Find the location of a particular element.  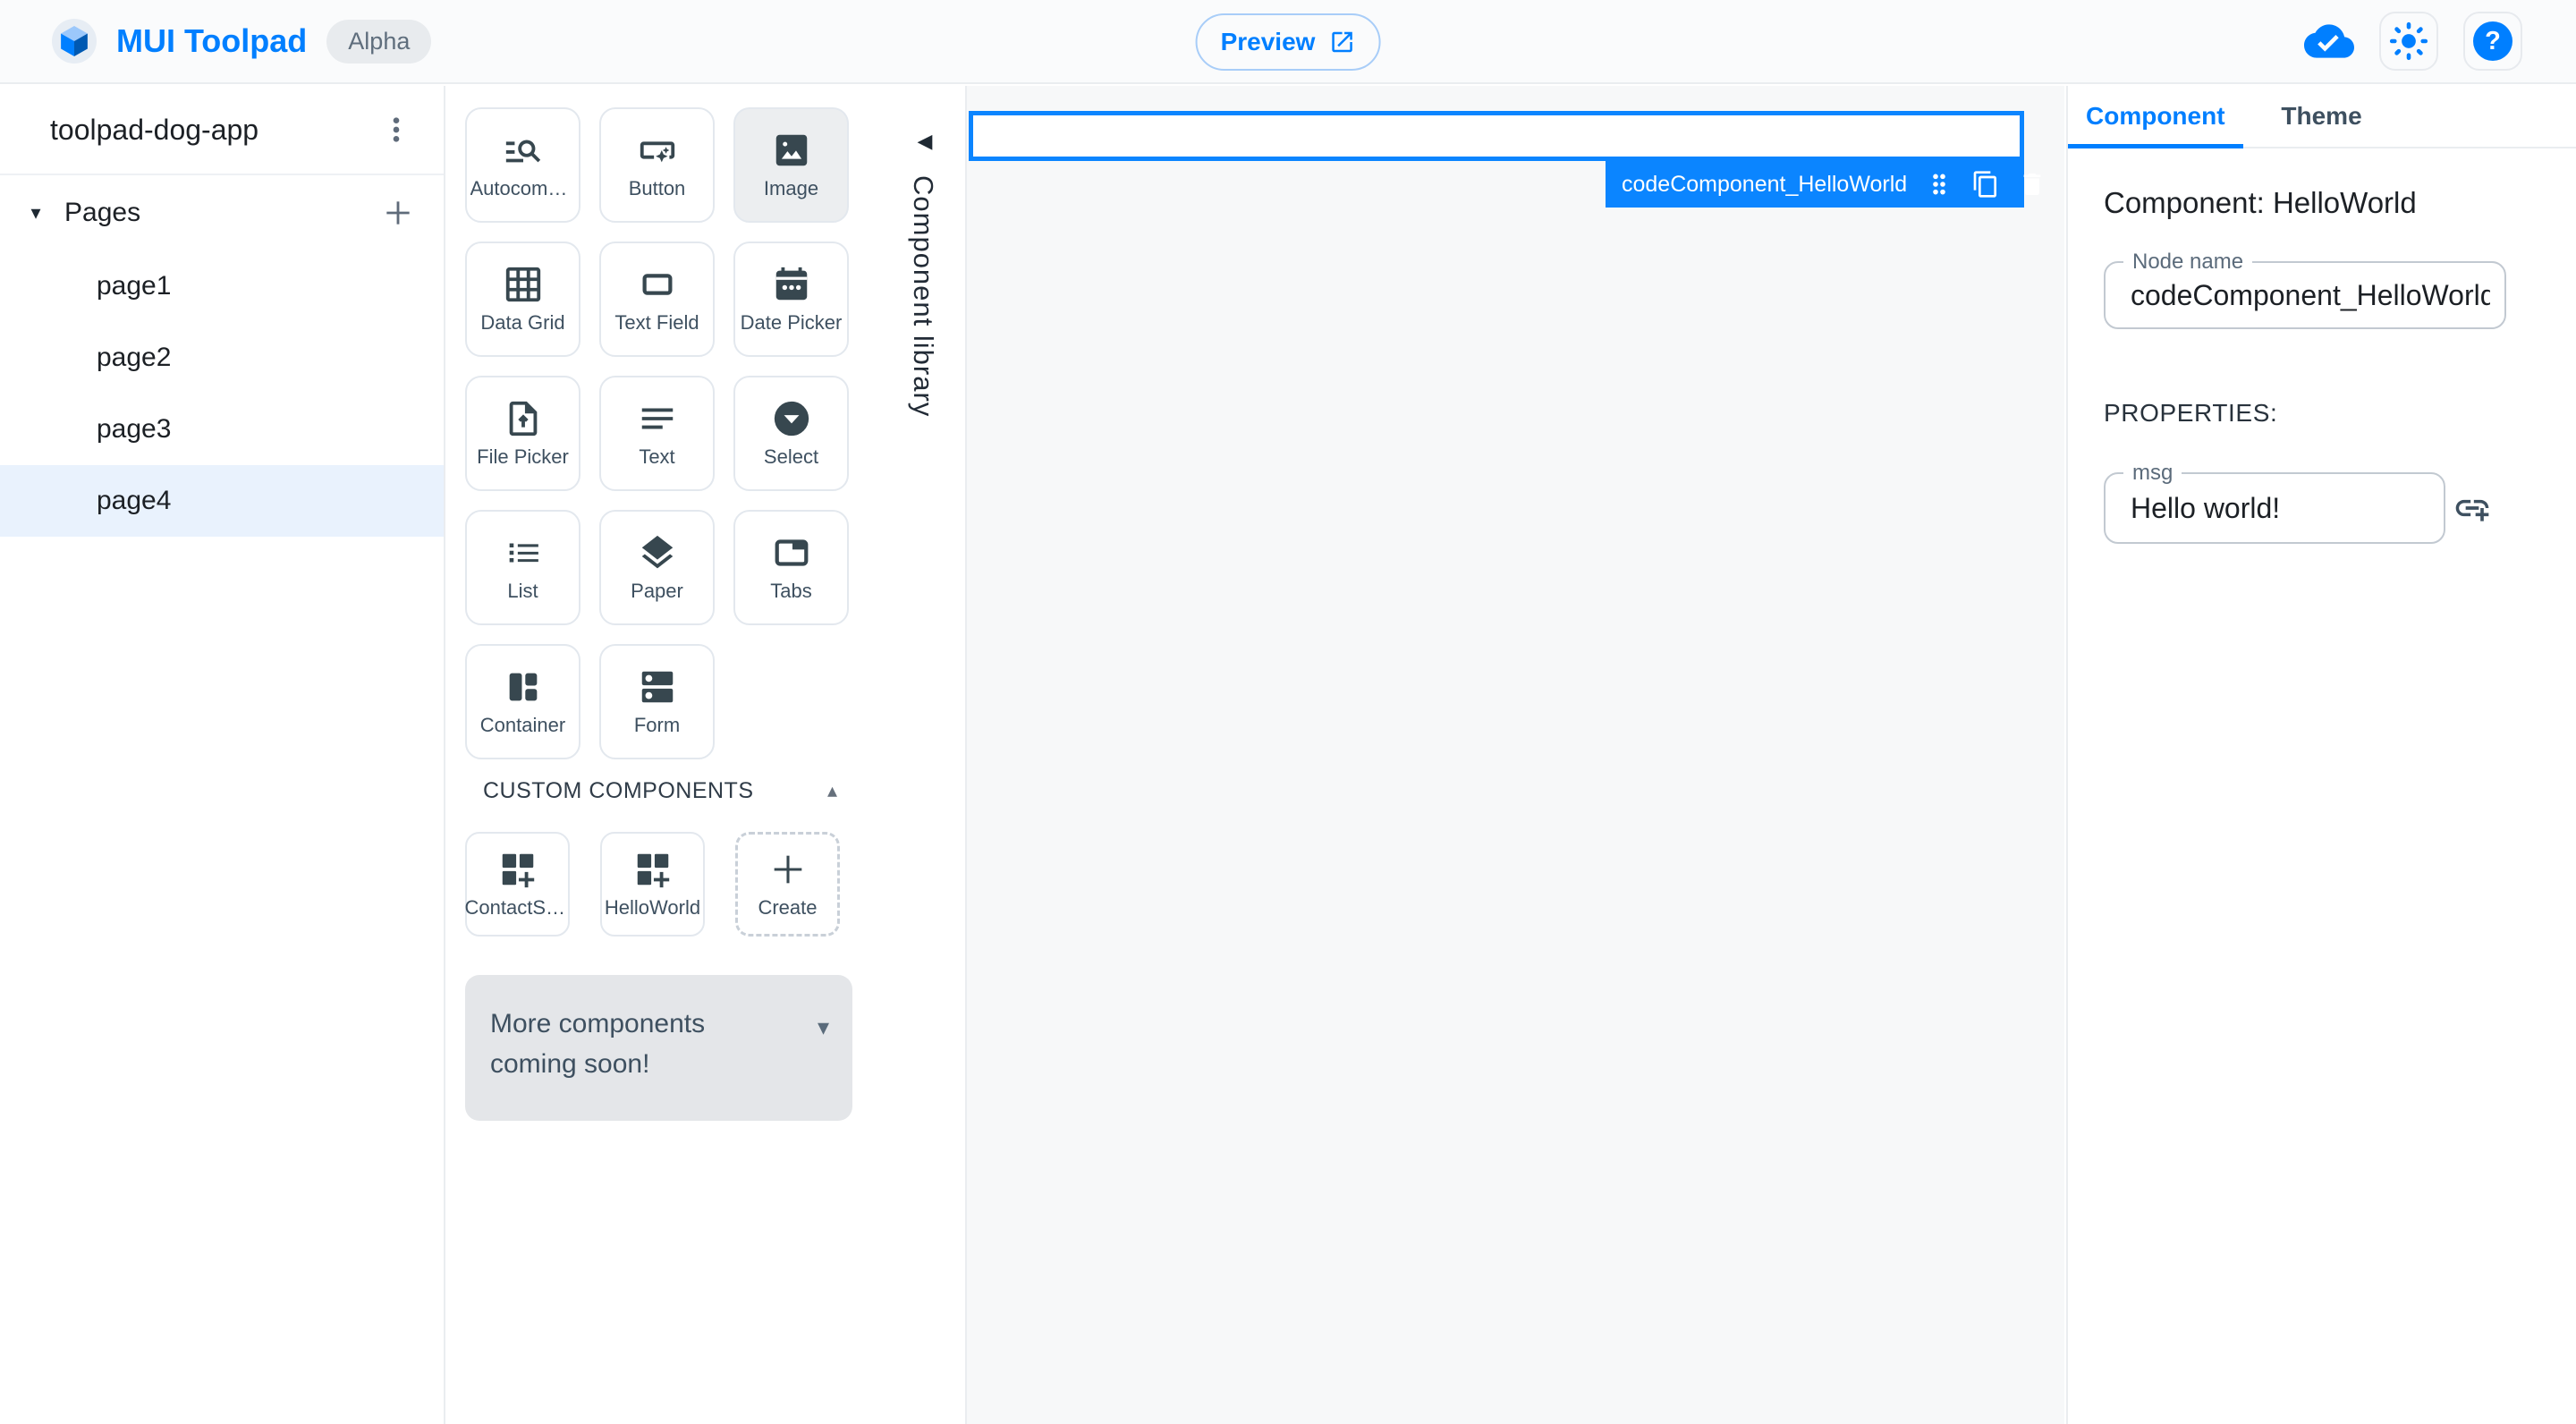

duplicate-component-button is located at coordinates (1985, 184).